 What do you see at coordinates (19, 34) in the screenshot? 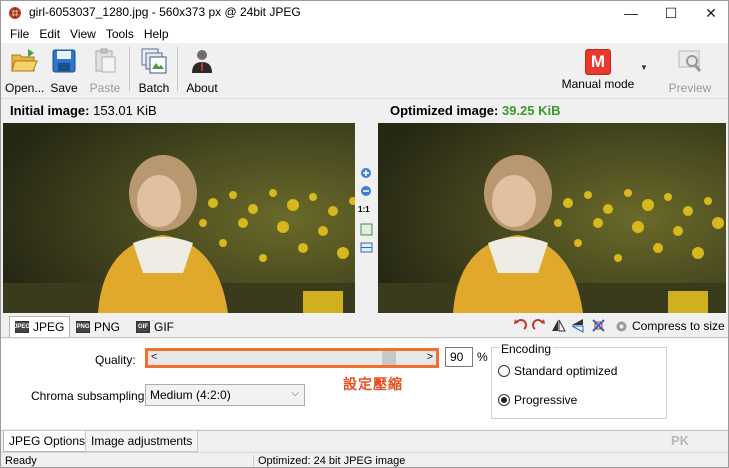
I see `menu-file: File` at bounding box center [19, 34].